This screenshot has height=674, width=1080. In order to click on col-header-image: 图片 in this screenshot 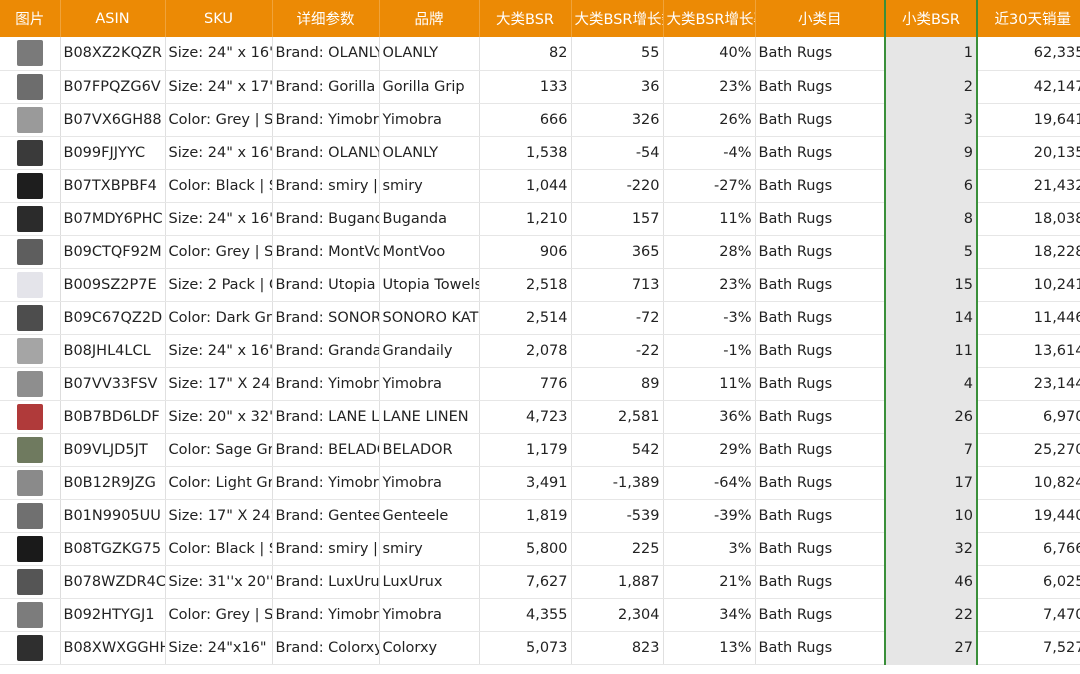, I will do `click(30, 18)`.